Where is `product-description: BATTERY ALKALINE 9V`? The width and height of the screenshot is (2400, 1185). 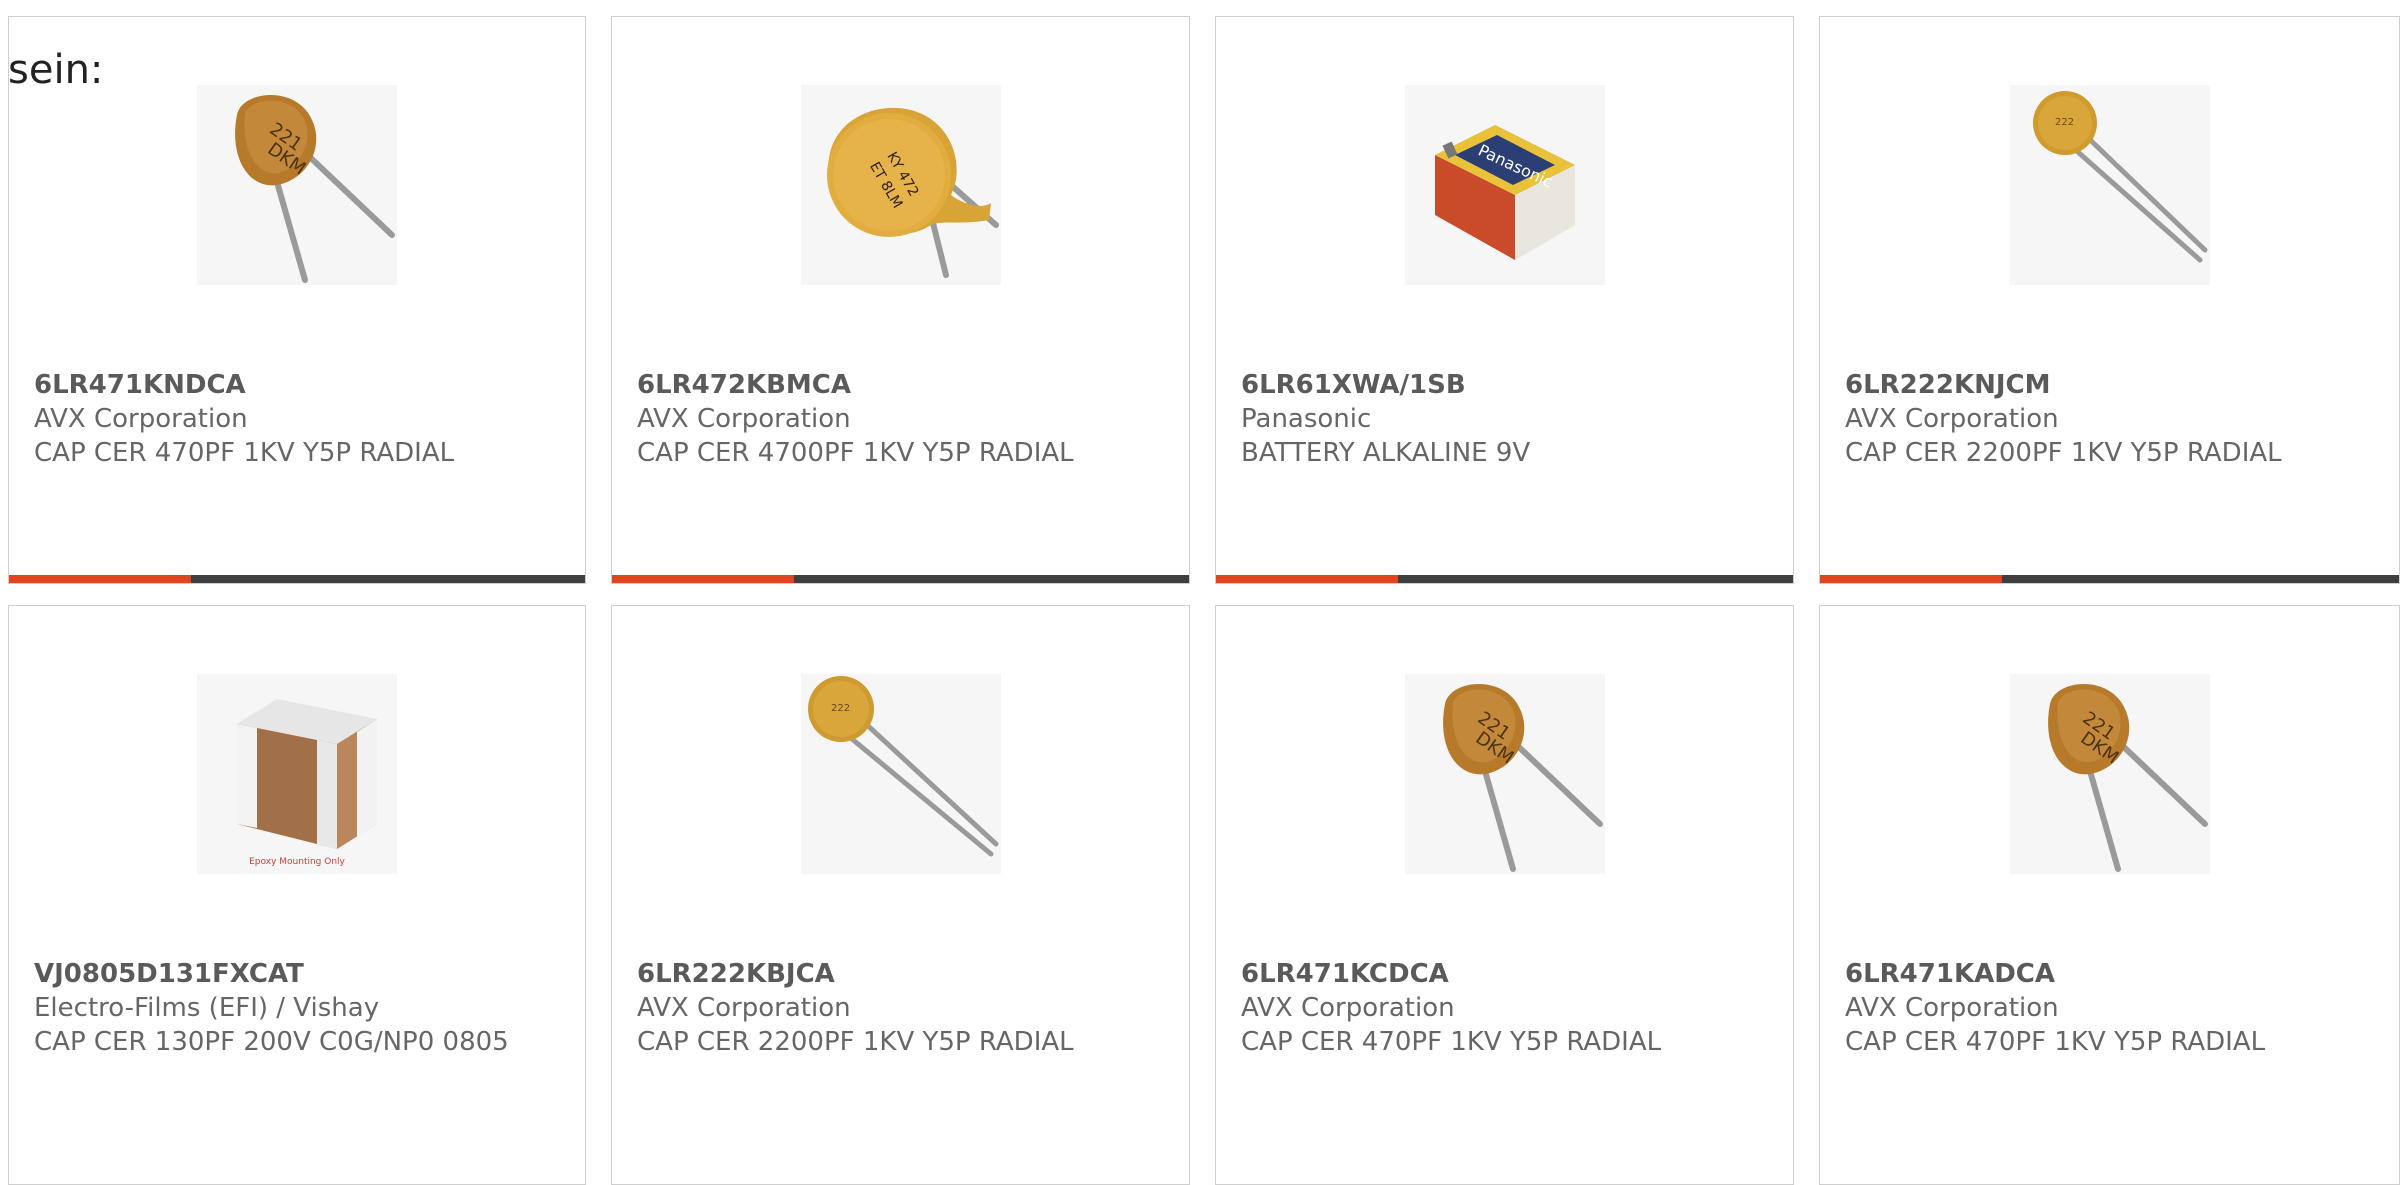 product-description: BATTERY ALKALINE 9V is located at coordinates (1386, 453).